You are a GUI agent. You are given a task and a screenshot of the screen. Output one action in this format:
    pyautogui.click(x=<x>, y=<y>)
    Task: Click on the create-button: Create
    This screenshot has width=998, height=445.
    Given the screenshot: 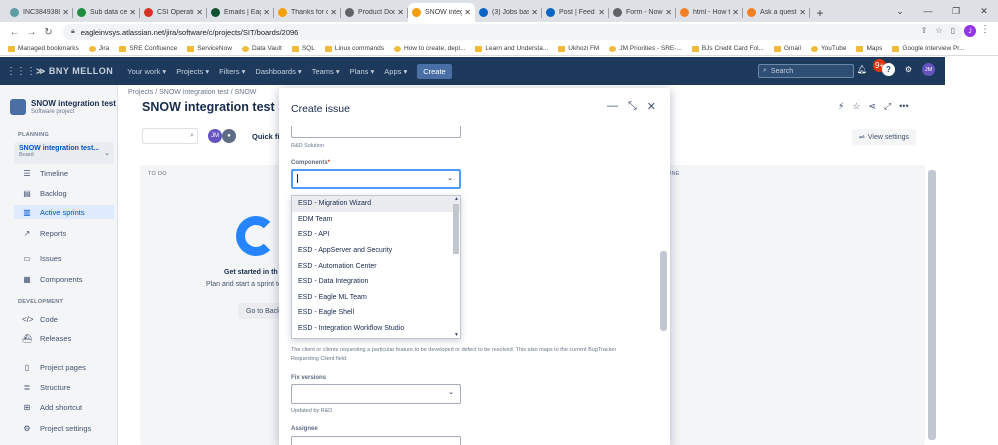 What is the action you would take?
    pyautogui.click(x=434, y=71)
    